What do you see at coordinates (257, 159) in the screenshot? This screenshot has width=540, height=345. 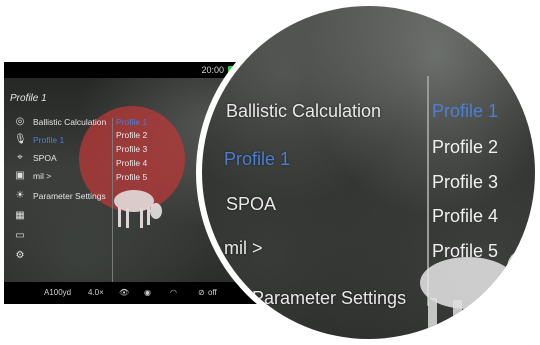 I see `mag-menu-profile: Profile 1` at bounding box center [257, 159].